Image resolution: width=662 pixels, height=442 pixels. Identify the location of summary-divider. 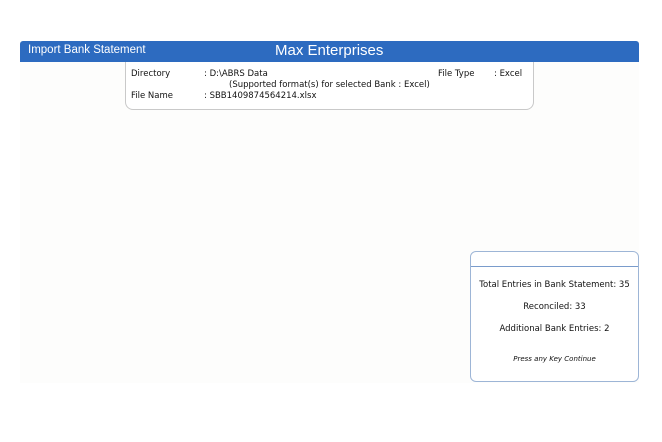
(554, 266).